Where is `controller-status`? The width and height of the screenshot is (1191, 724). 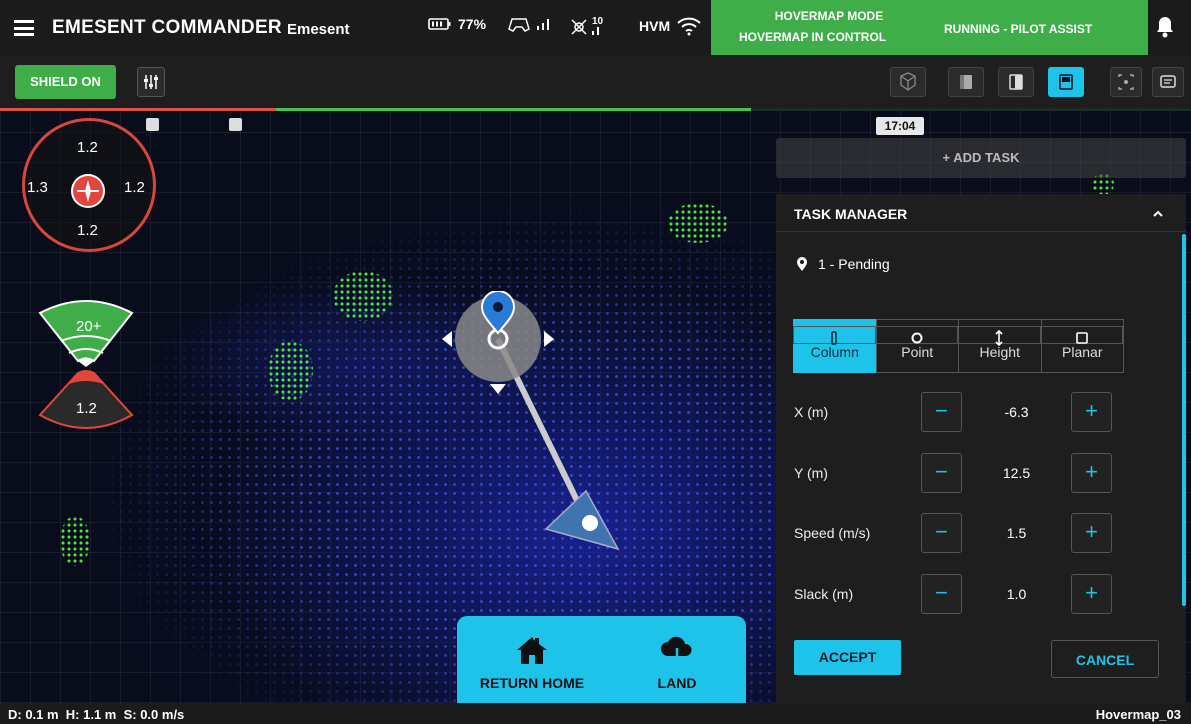
controller-status is located at coordinates (530, 24).